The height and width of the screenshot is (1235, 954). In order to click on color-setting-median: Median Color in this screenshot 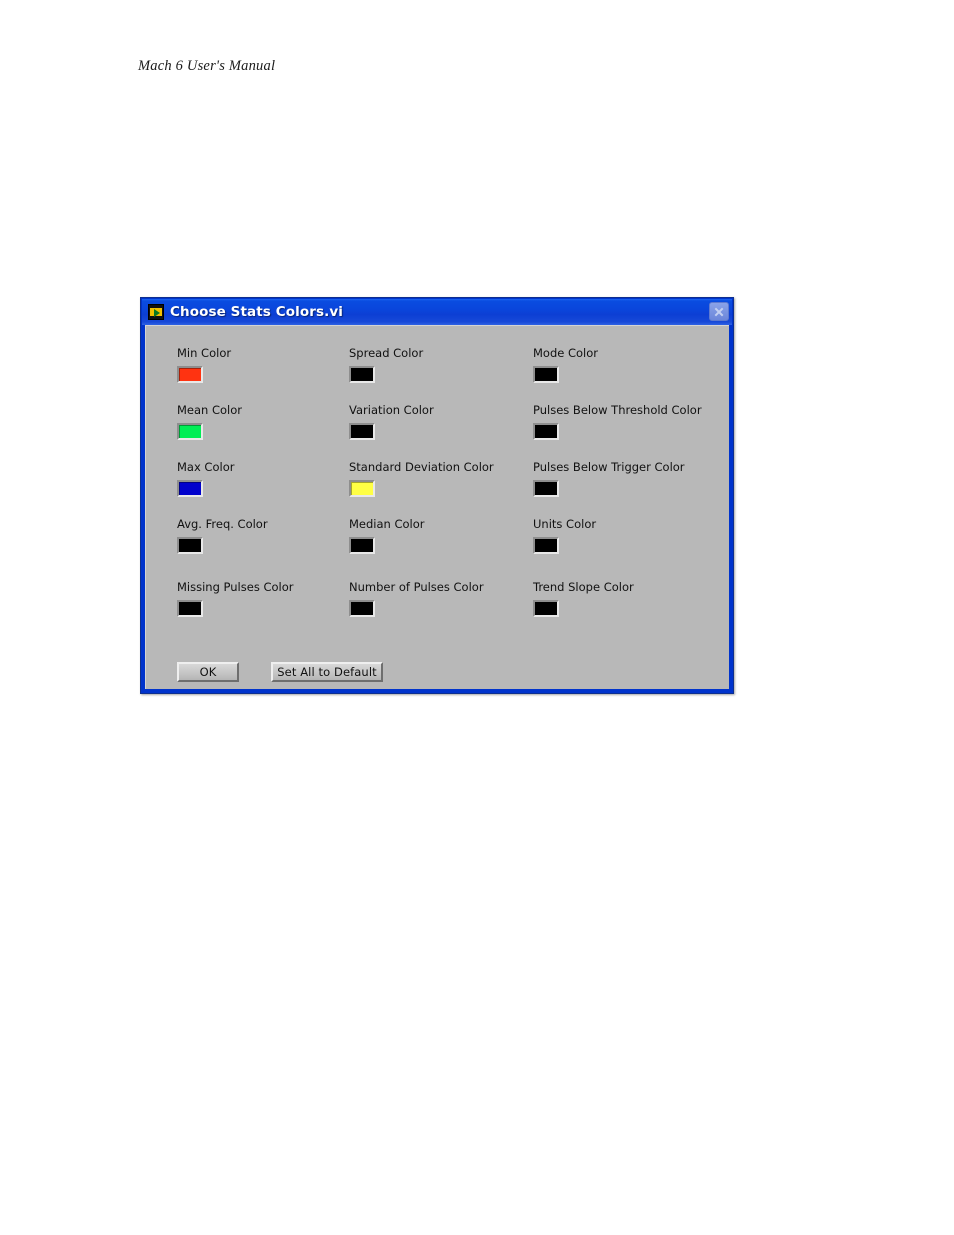, I will do `click(387, 535)`.